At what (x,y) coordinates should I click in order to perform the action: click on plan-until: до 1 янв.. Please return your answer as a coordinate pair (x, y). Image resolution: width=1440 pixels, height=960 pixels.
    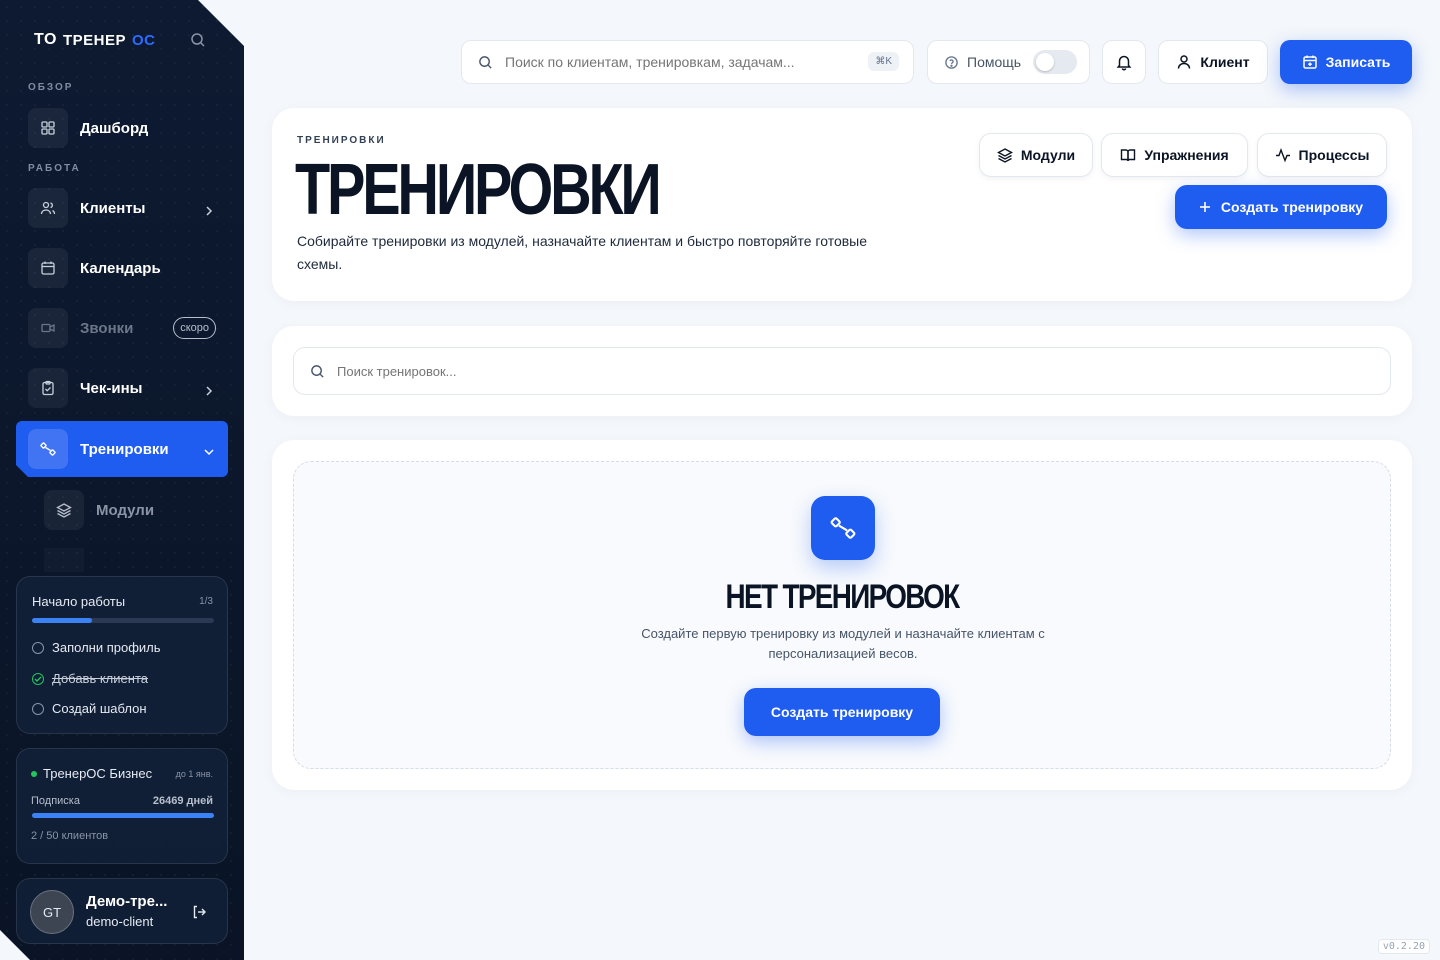
    Looking at the image, I should click on (194, 774).